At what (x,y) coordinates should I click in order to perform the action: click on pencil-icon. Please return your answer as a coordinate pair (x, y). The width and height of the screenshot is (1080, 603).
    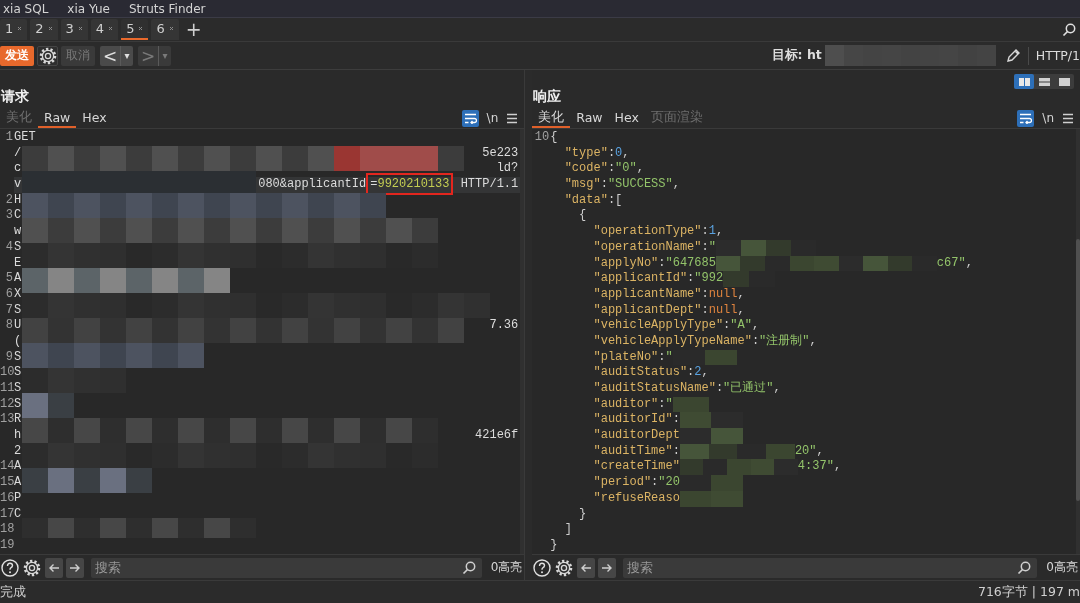
    Looking at the image, I should click on (1012, 55).